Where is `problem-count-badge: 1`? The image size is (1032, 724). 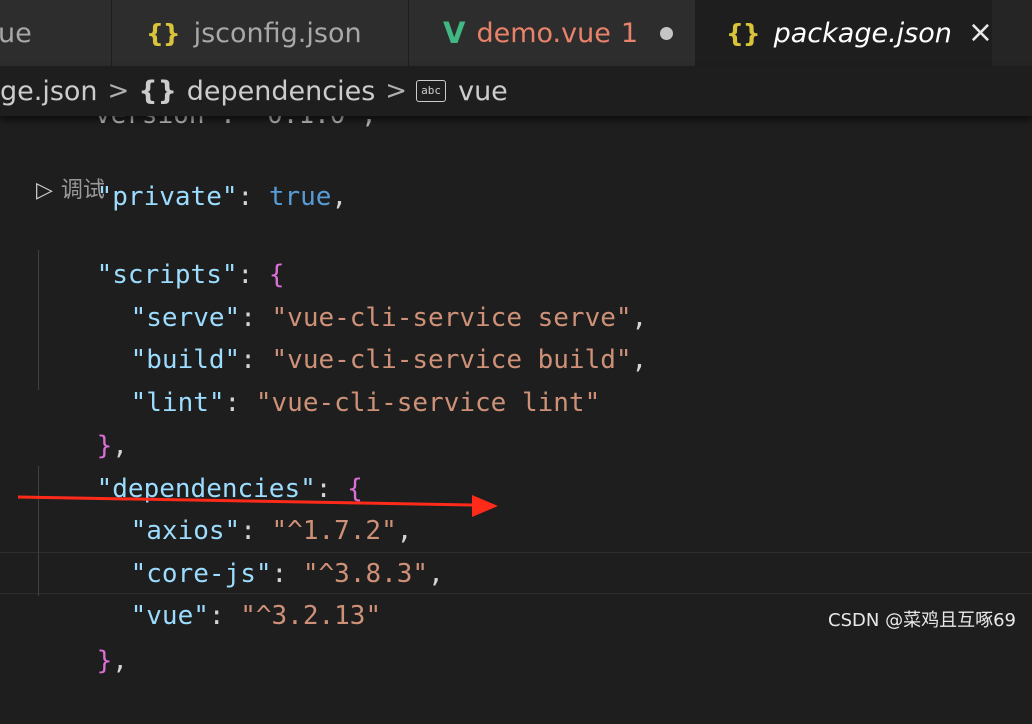 problem-count-badge: 1 is located at coordinates (629, 33).